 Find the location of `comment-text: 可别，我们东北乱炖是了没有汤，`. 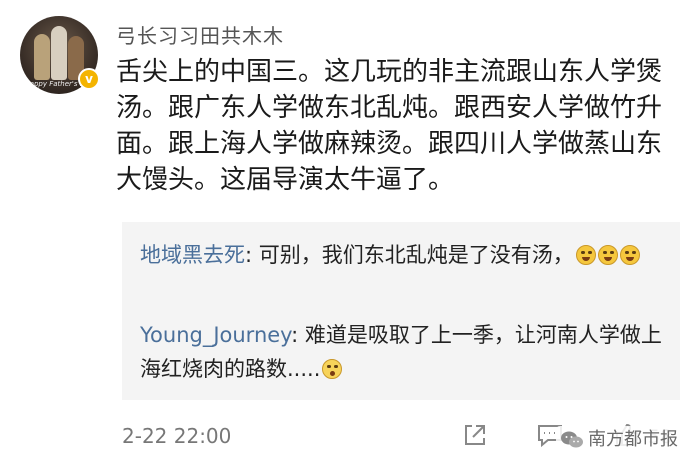

comment-text: 可别，我们东北乱炖是了没有汤， is located at coordinates (416, 255).